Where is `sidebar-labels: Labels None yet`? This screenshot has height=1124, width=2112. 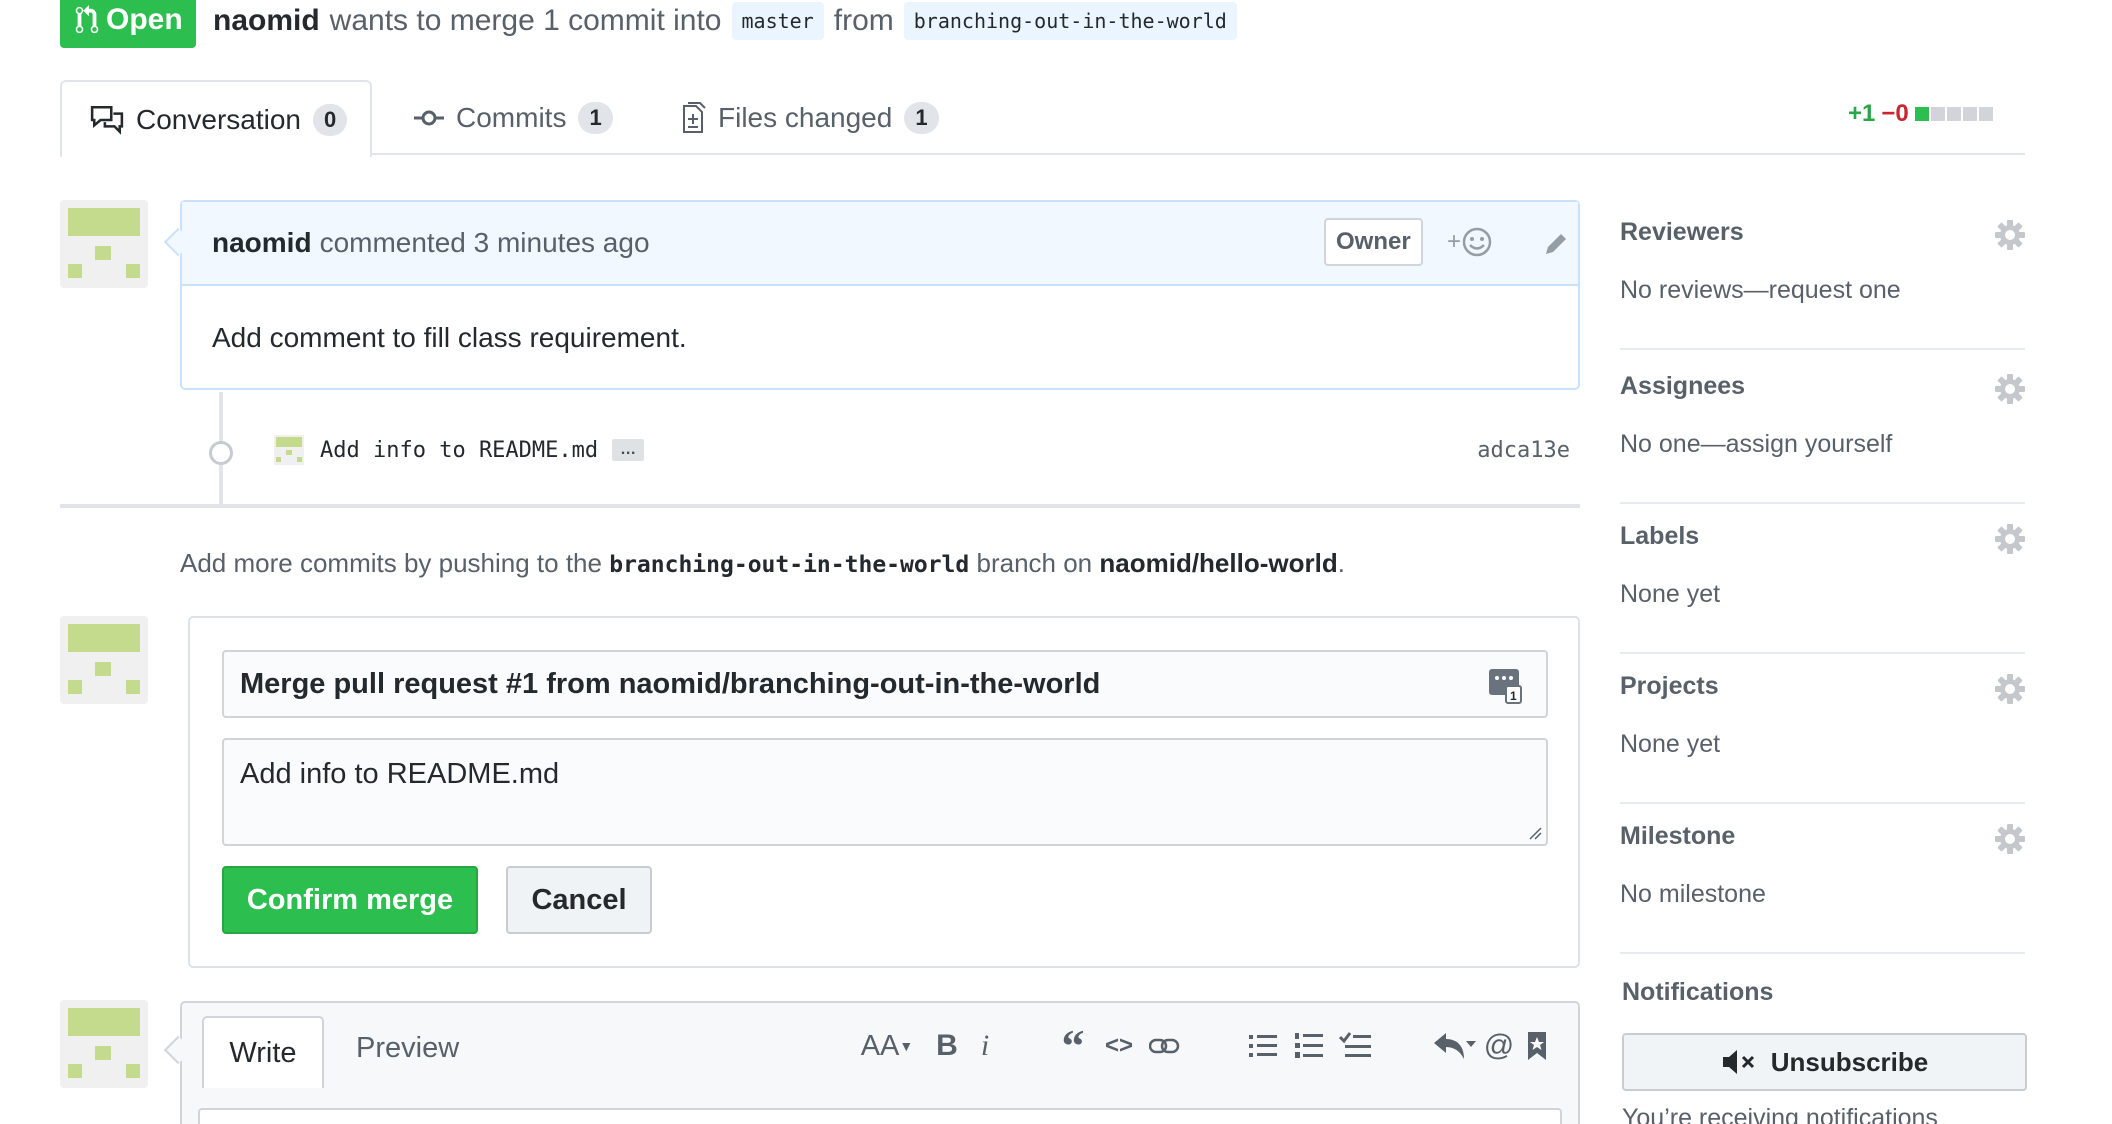
sidebar-labels: Labels None yet is located at coordinates (1822, 588).